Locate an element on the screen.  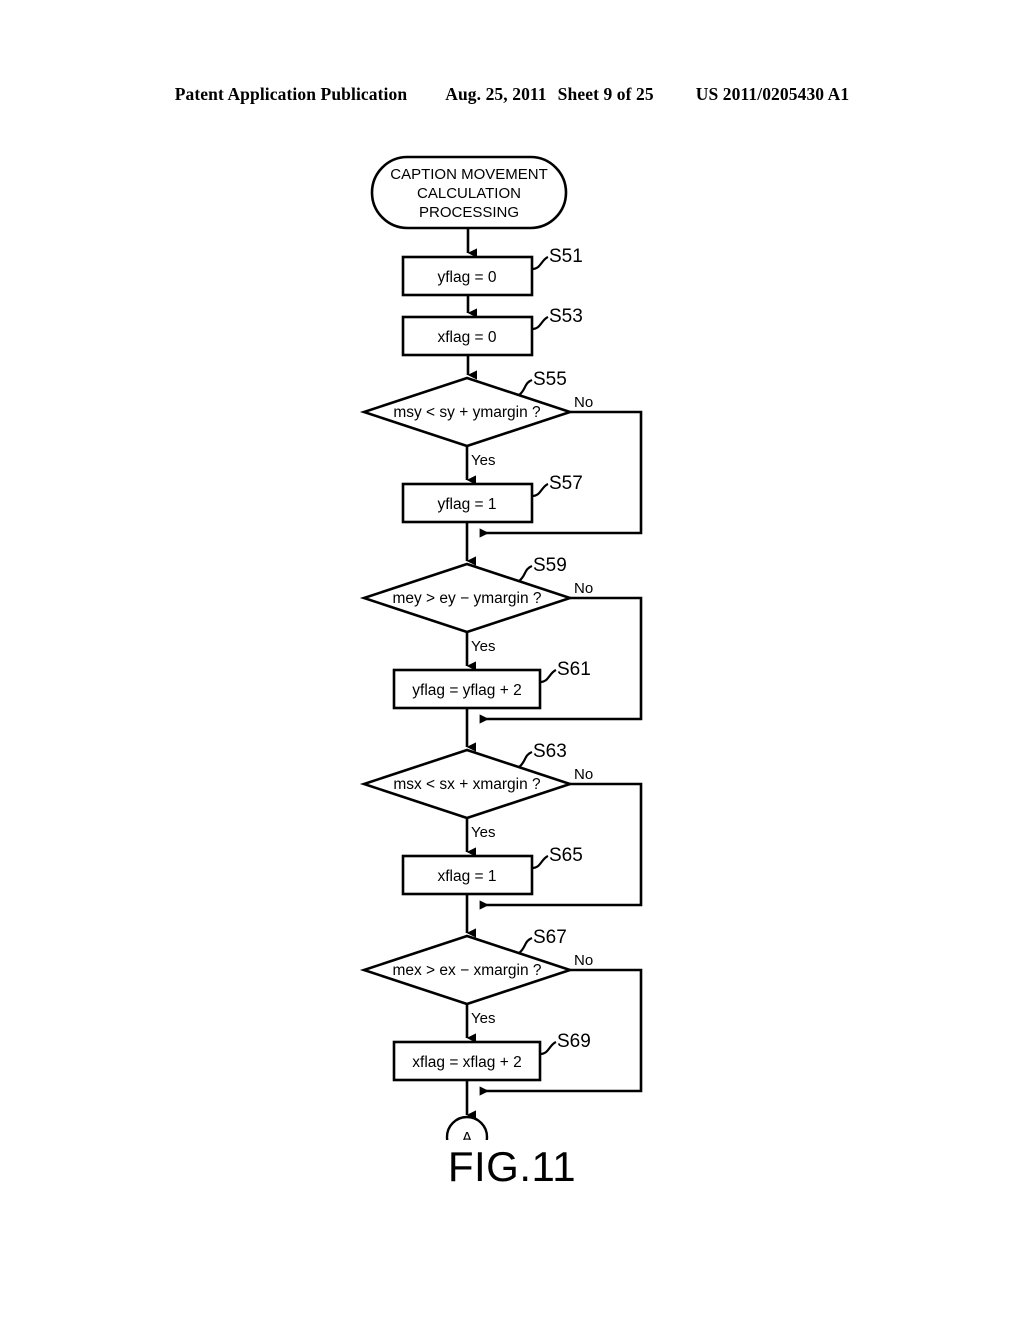
node-s65-text: xflag = 1 is located at coordinates (466, 876).